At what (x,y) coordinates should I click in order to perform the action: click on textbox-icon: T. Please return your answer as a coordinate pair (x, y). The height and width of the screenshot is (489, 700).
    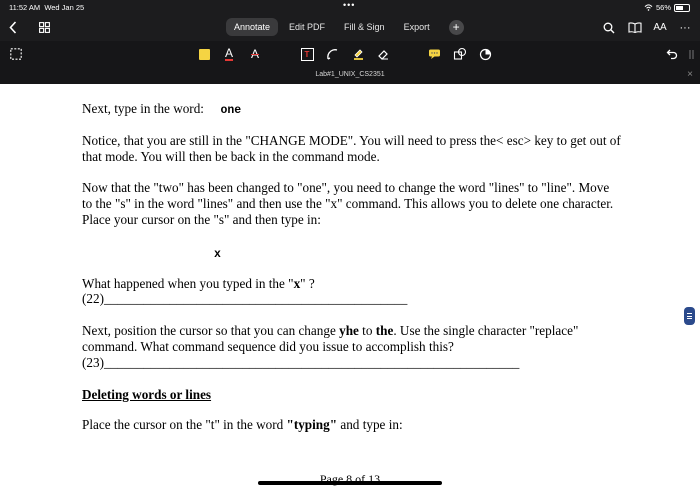
    Looking at the image, I should click on (307, 54).